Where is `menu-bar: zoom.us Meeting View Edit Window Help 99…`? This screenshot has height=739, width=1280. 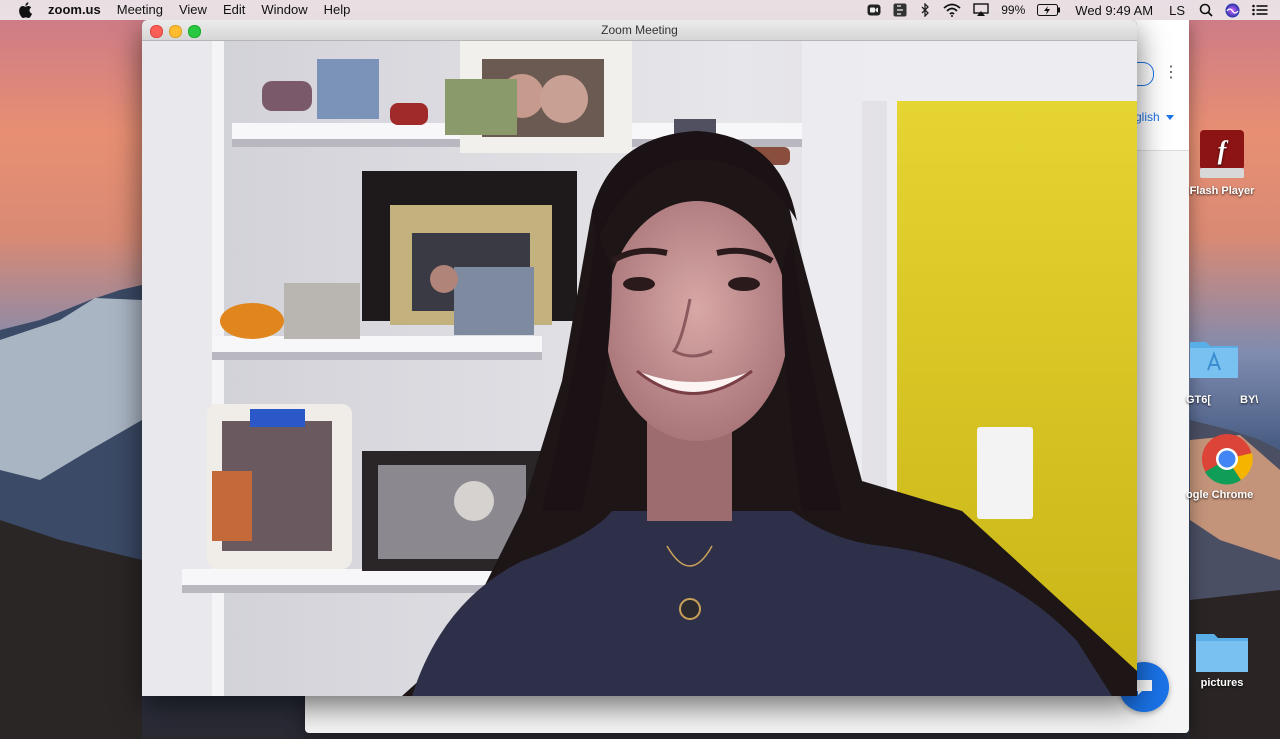
menu-bar: zoom.us Meeting View Edit Window Help 99… is located at coordinates (640, 10).